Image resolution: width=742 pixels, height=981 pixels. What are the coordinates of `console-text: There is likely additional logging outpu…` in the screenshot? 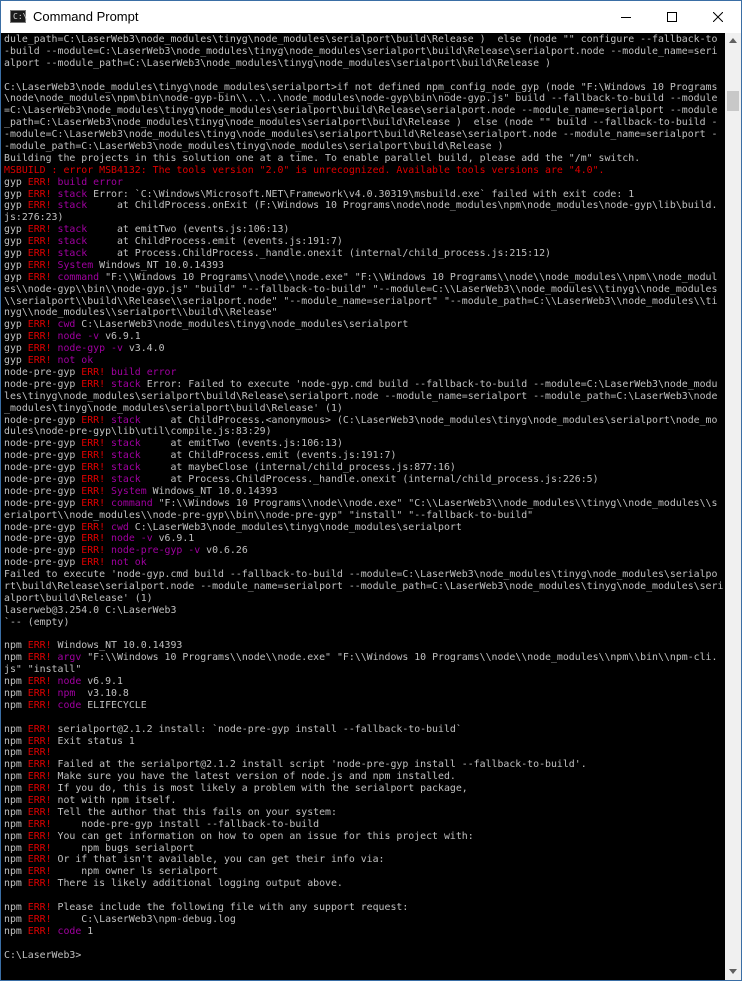 It's located at (197, 884).